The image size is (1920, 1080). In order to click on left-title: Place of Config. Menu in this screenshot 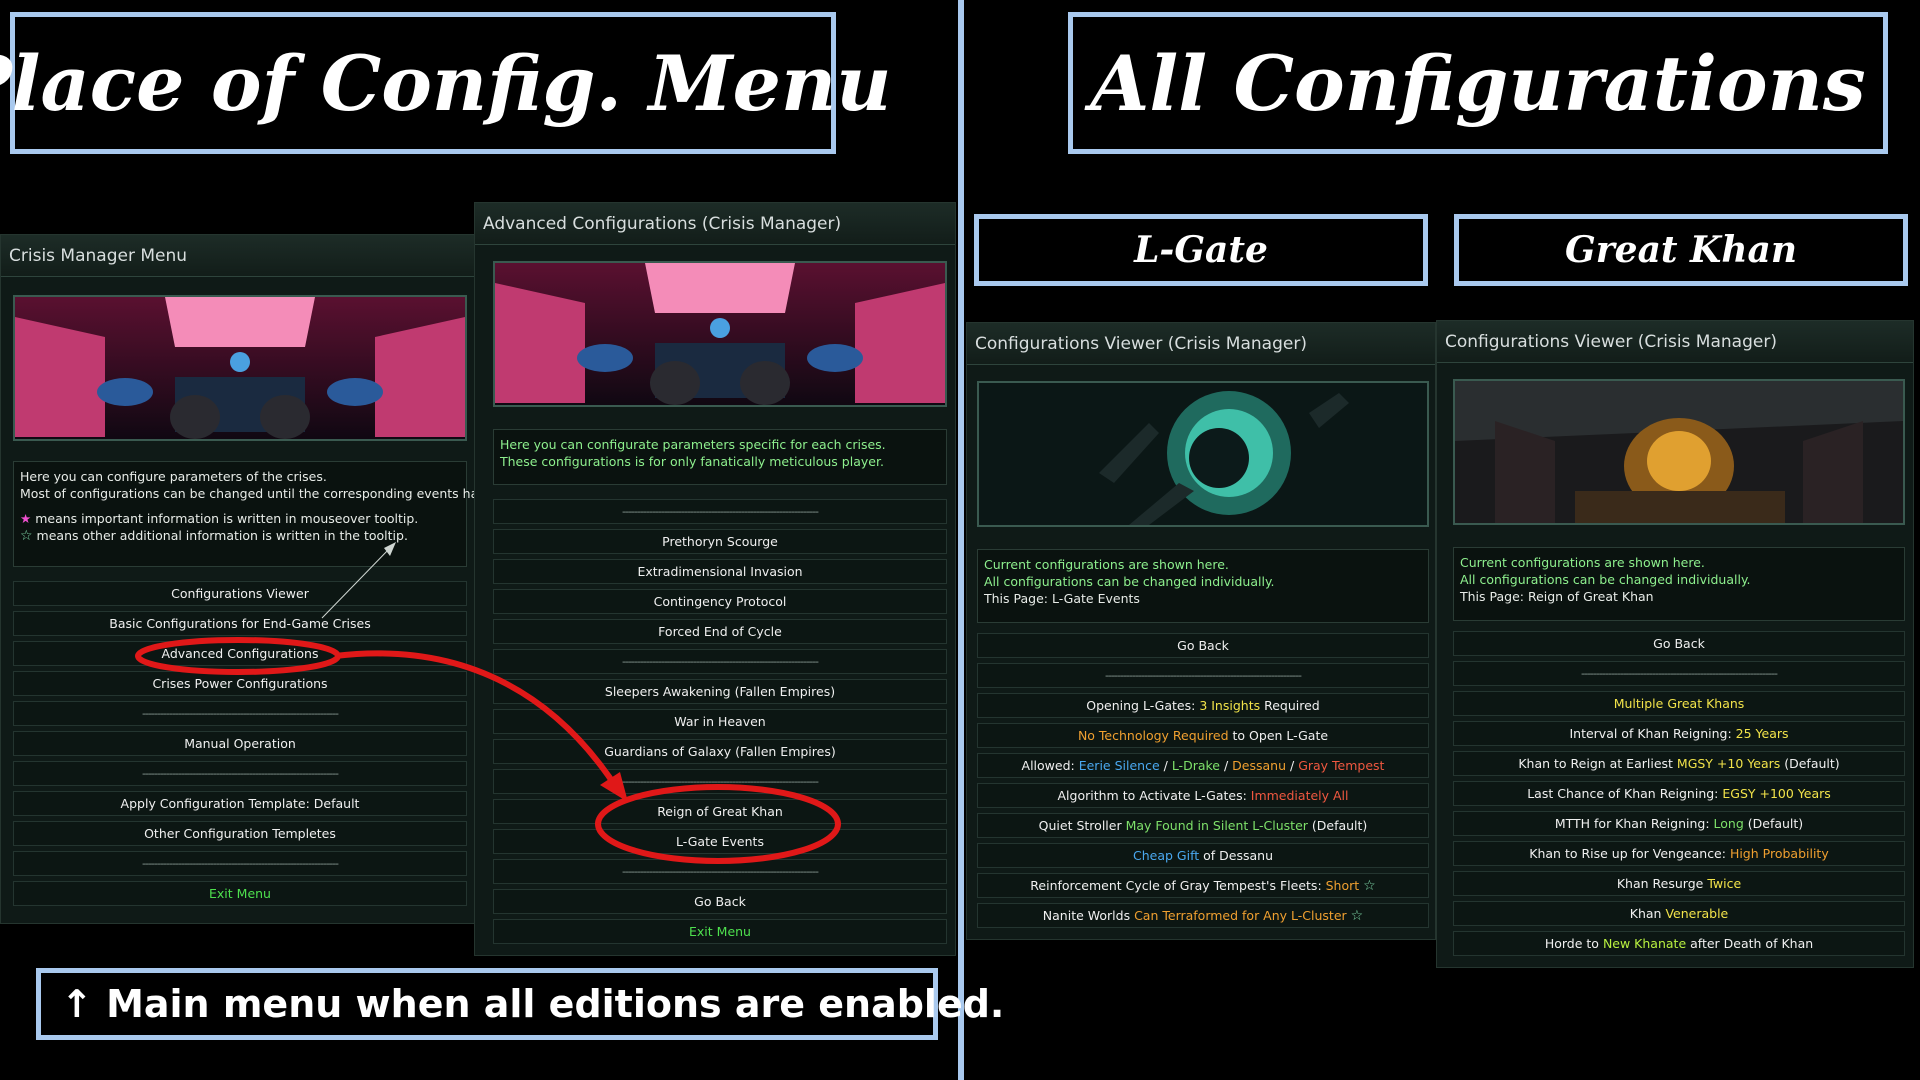, I will do `click(446, 83)`.